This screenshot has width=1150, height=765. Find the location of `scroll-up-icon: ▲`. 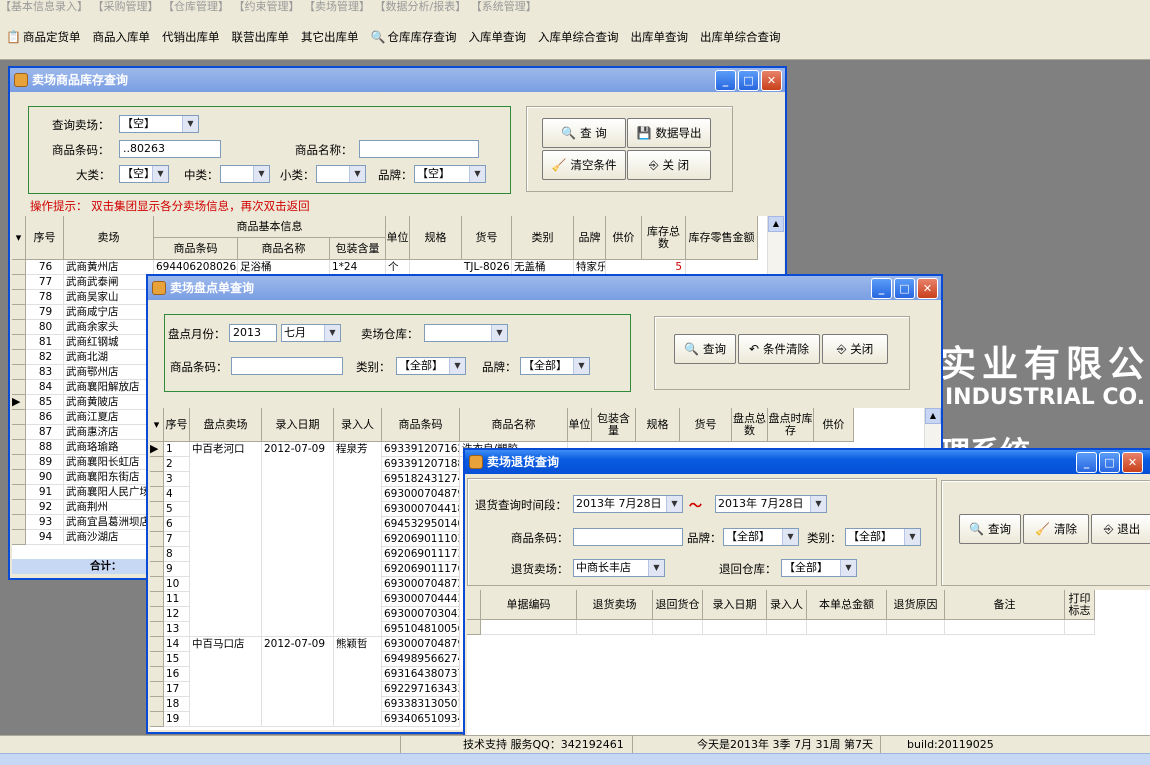

scroll-up-icon: ▲ is located at coordinates (933, 416).